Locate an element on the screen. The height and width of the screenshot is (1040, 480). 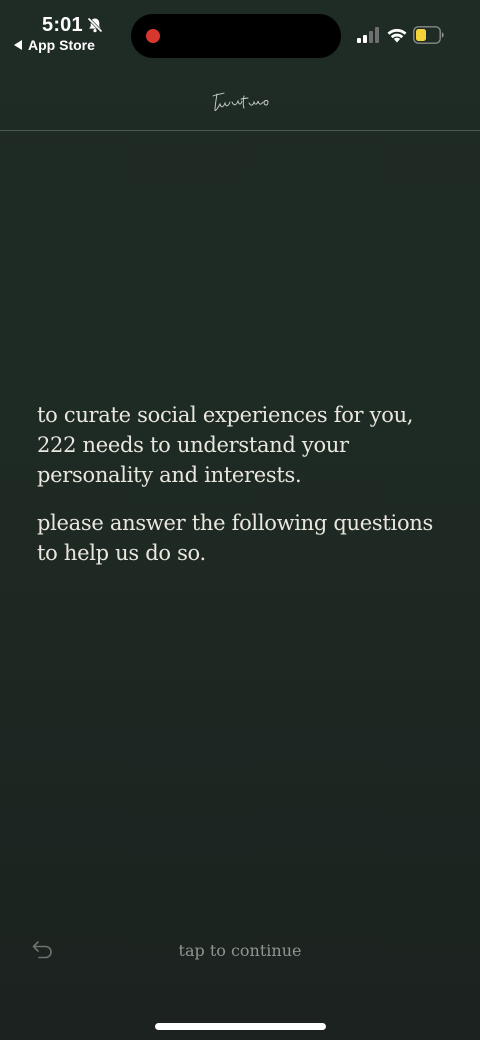
dynamic-island is located at coordinates (236, 36).